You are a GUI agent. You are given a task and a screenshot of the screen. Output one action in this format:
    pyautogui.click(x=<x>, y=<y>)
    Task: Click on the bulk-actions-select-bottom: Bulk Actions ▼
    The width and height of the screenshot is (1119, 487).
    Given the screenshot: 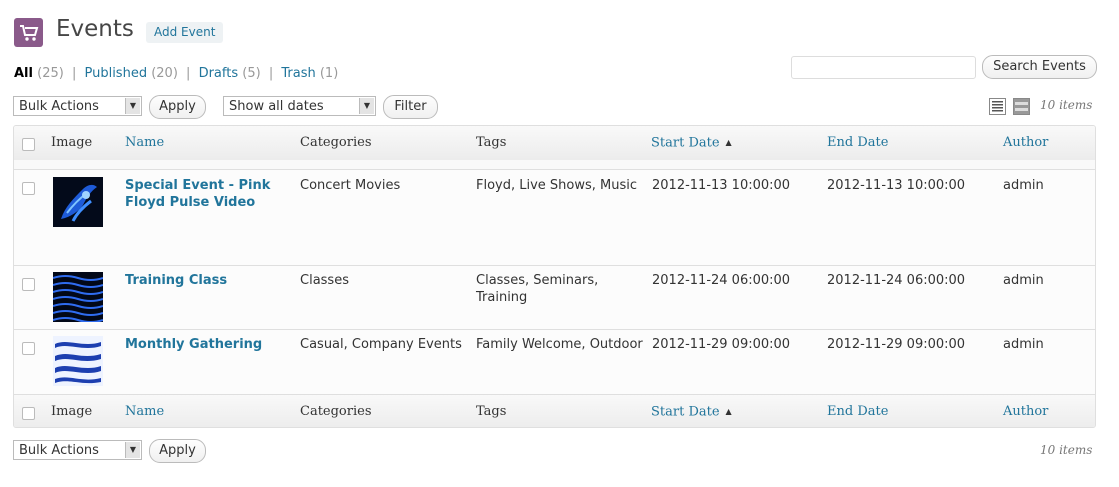 What is the action you would take?
    pyautogui.click(x=77, y=450)
    